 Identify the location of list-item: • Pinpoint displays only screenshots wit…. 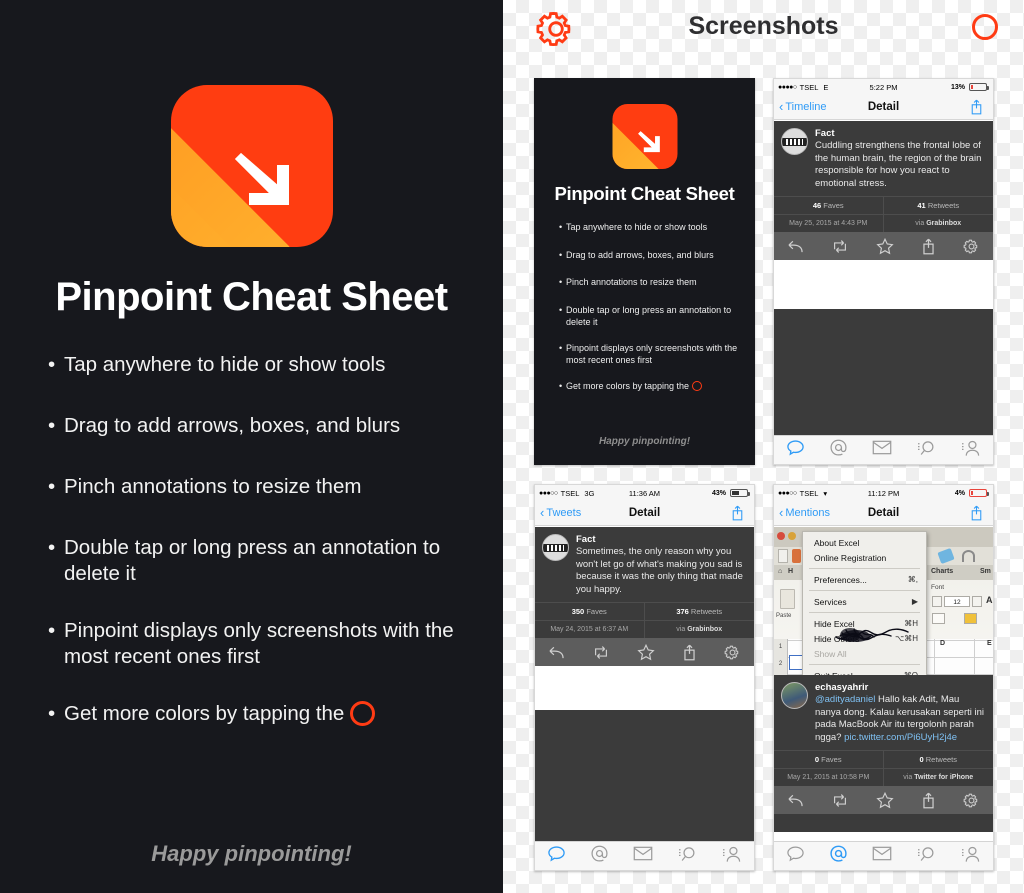
(651, 354).